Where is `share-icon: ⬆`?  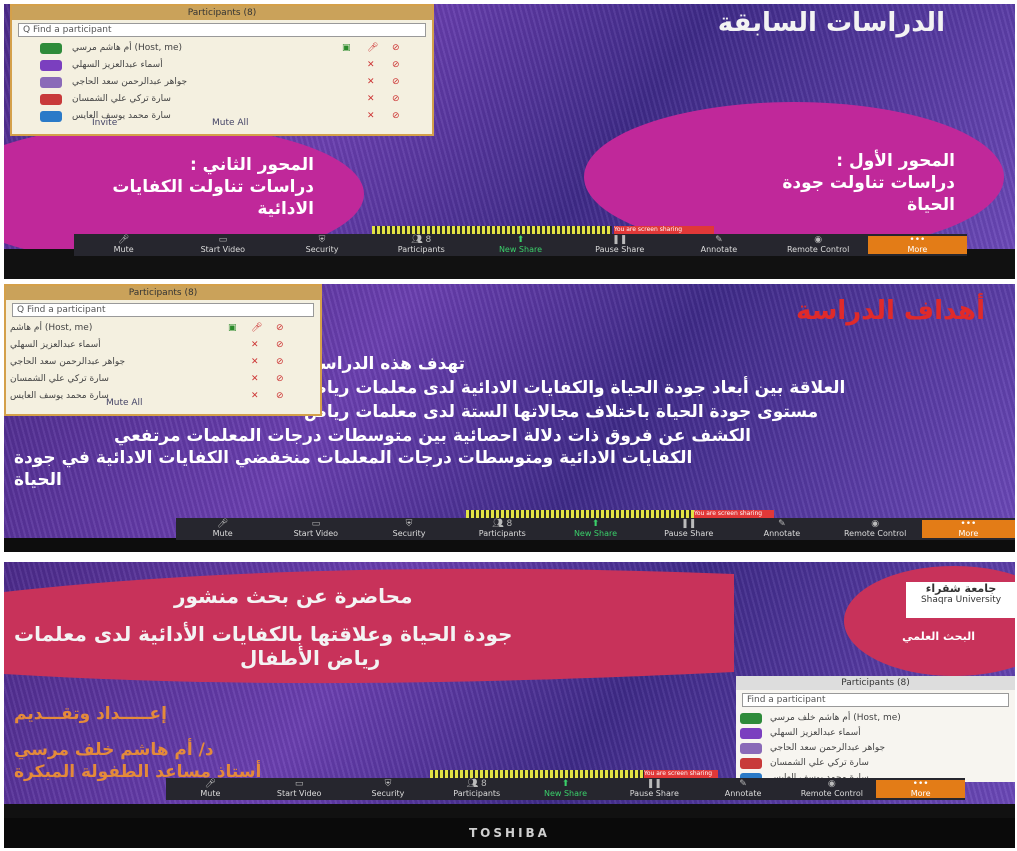 share-icon: ⬆ is located at coordinates (565, 784).